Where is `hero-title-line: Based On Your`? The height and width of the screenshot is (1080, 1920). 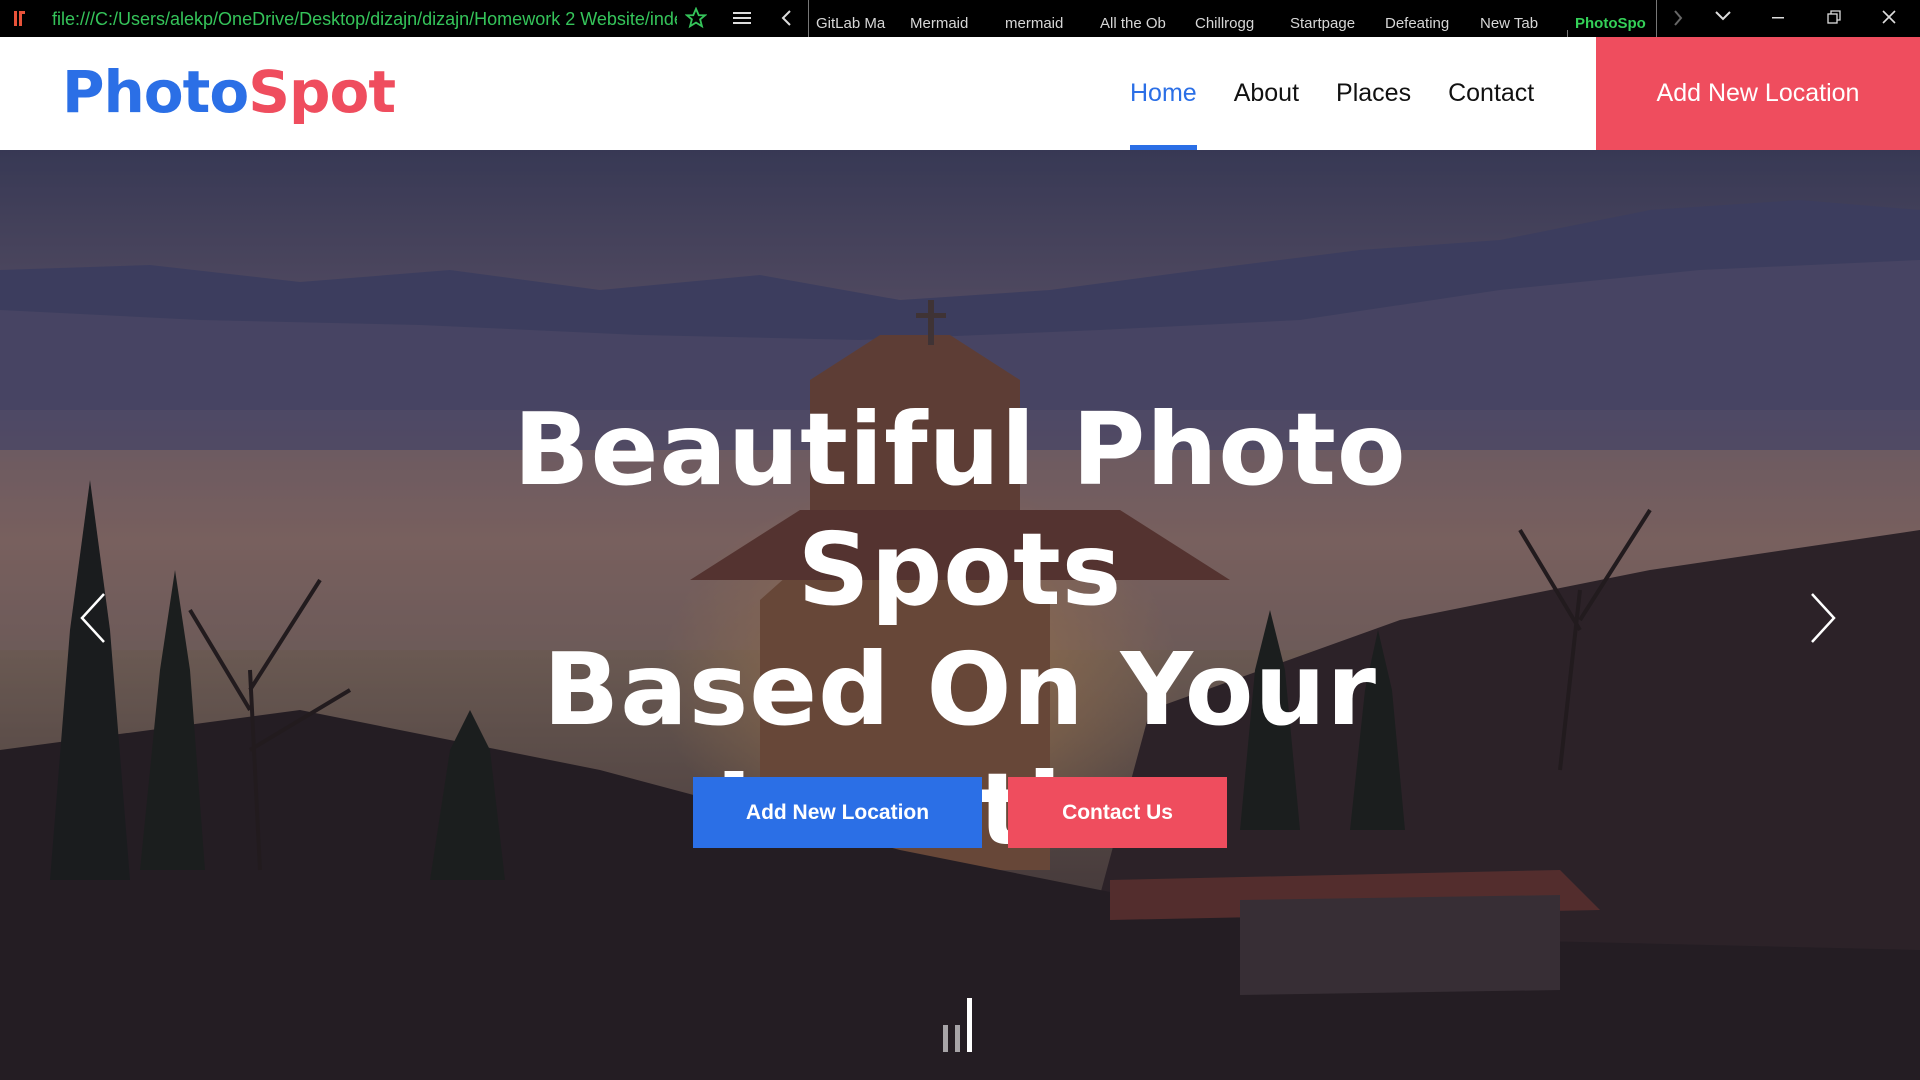
hero-title-line: Based On Your is located at coordinates (960, 689).